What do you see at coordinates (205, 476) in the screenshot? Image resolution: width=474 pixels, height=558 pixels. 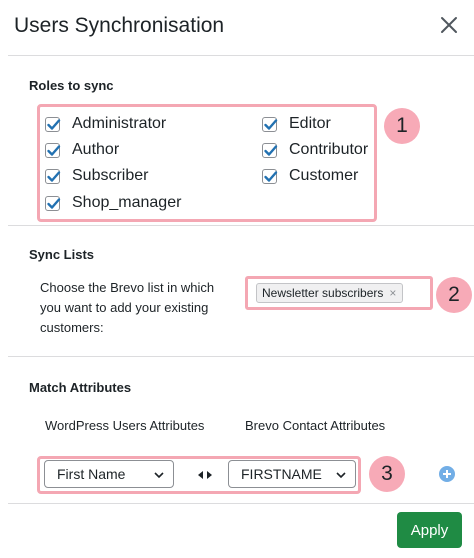 I see `swap-arrows-icon` at bounding box center [205, 476].